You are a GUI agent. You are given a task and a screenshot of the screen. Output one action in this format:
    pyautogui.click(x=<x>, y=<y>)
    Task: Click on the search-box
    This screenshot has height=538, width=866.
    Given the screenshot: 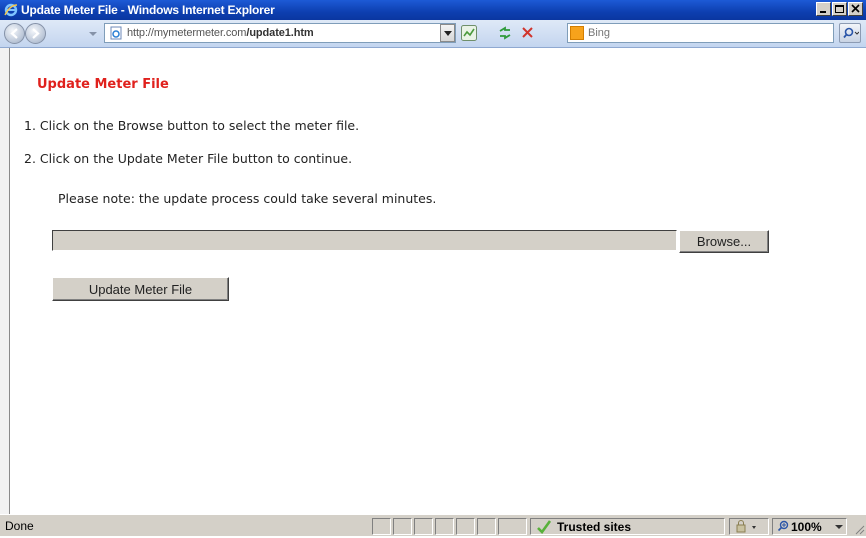 What is the action you would take?
    pyautogui.click(x=700, y=33)
    